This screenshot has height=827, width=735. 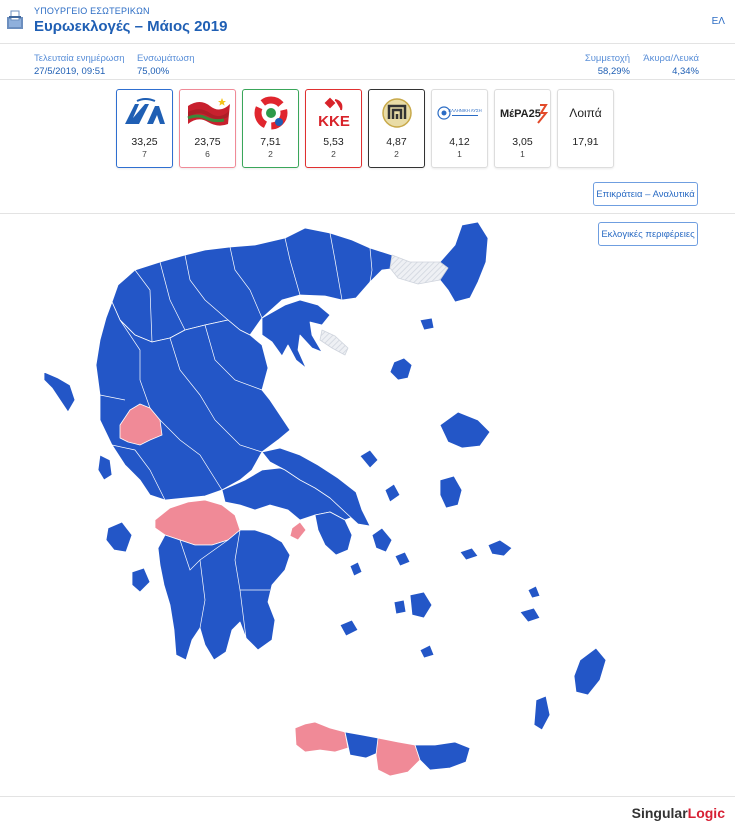 What do you see at coordinates (15, 19) in the screenshot?
I see `ballot-box-icon` at bounding box center [15, 19].